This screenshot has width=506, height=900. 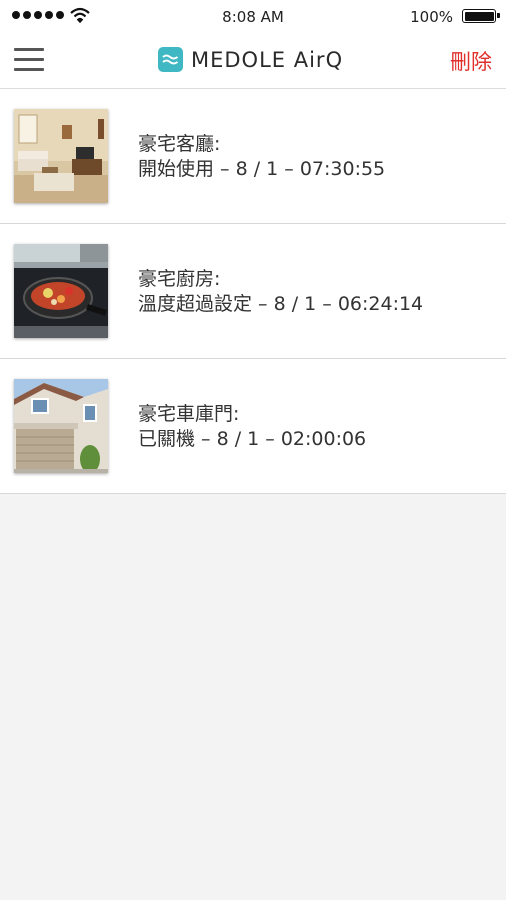 I want to click on hamburger-menu-icon, so click(x=29, y=60).